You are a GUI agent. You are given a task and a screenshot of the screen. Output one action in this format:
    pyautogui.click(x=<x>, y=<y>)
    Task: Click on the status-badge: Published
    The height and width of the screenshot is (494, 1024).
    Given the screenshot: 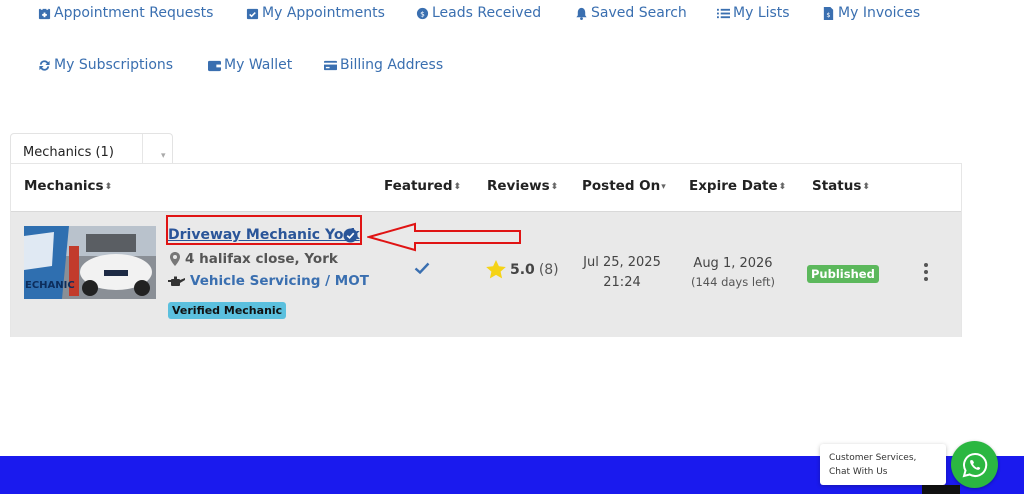 What is the action you would take?
    pyautogui.click(x=843, y=274)
    